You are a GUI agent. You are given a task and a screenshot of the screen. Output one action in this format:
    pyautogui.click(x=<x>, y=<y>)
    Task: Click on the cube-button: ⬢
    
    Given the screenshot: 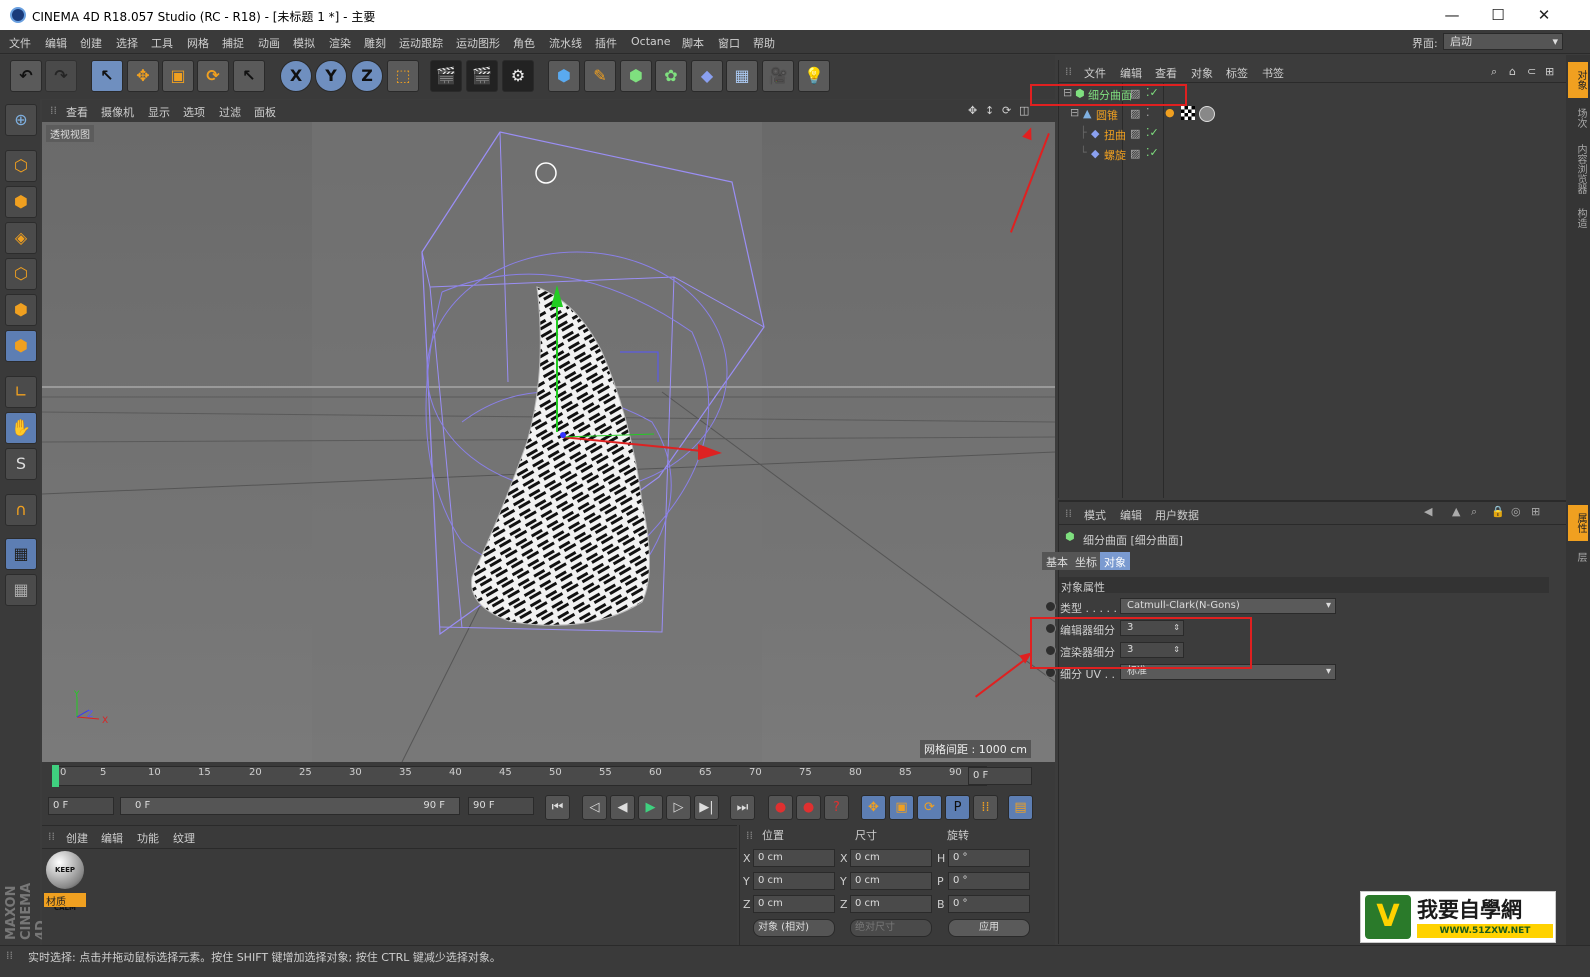 What is the action you would take?
    pyautogui.click(x=564, y=76)
    